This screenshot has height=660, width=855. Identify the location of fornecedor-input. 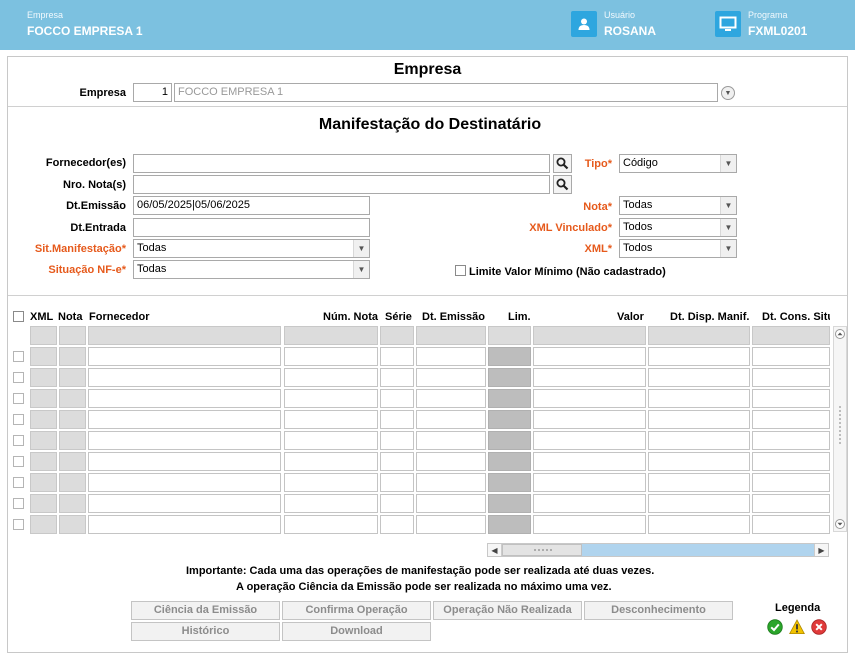
(341, 163).